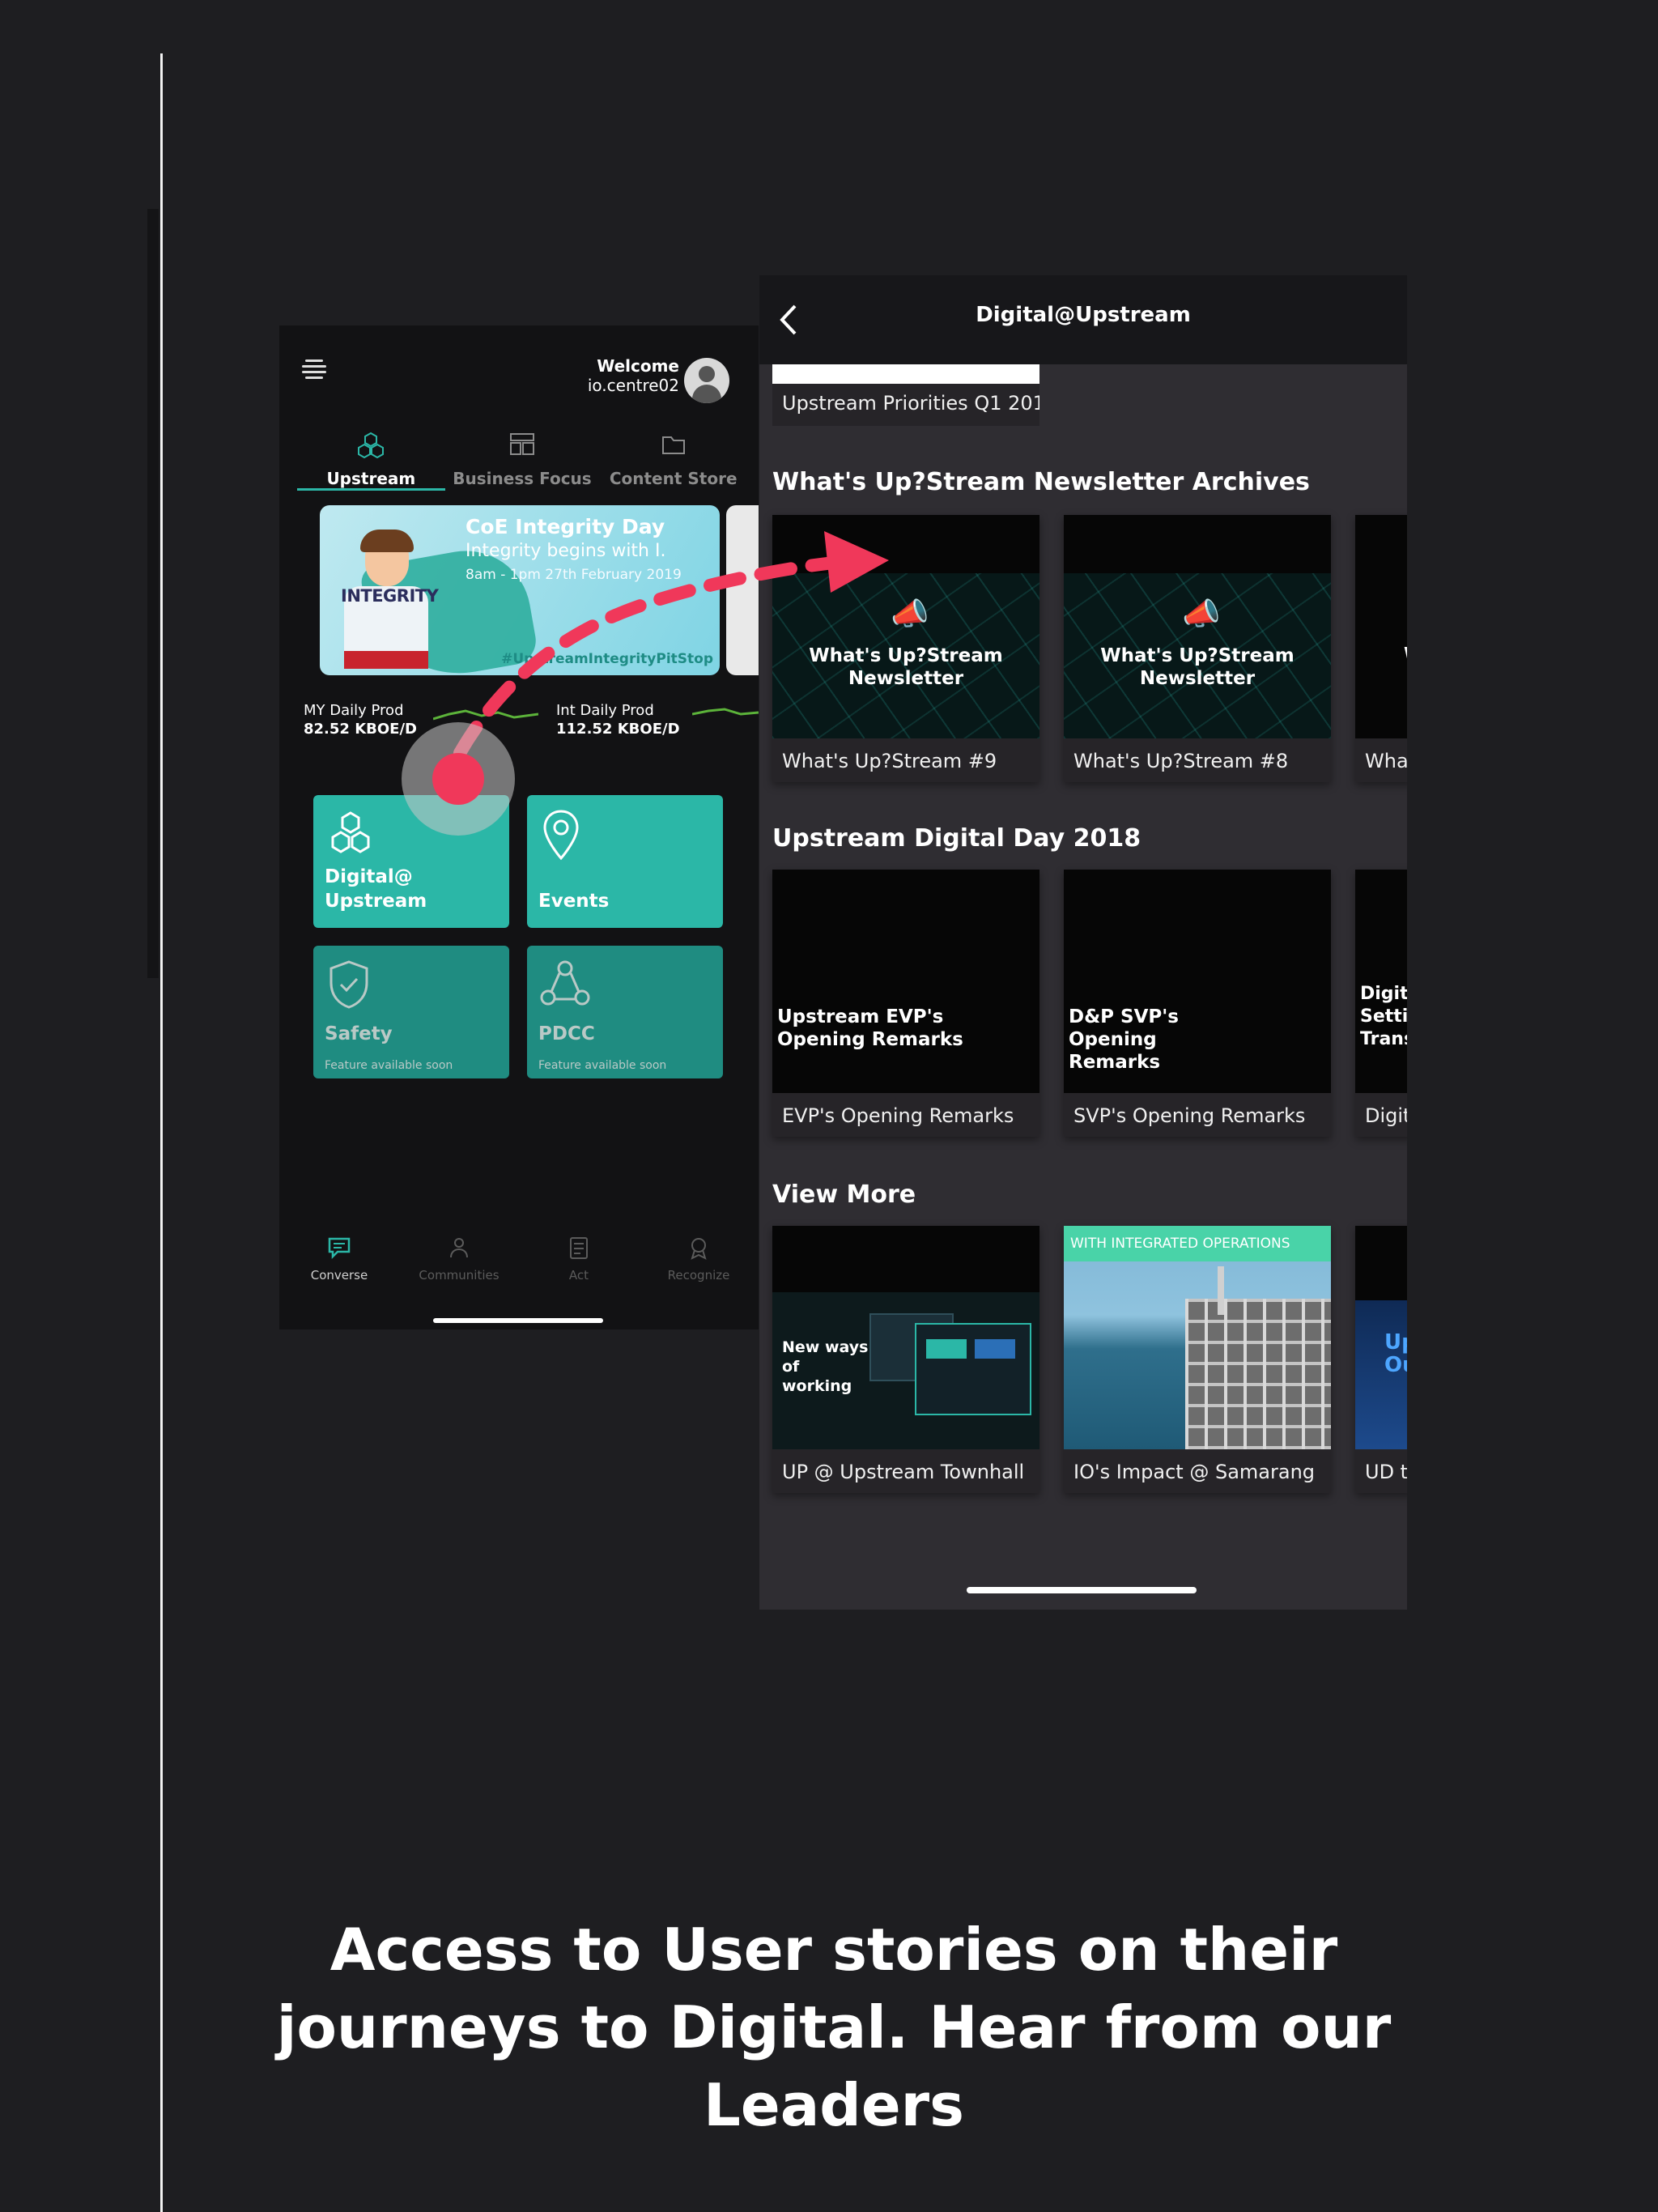 The image size is (1658, 2212). I want to click on nav-recognize-label: Recognize, so click(698, 1276).